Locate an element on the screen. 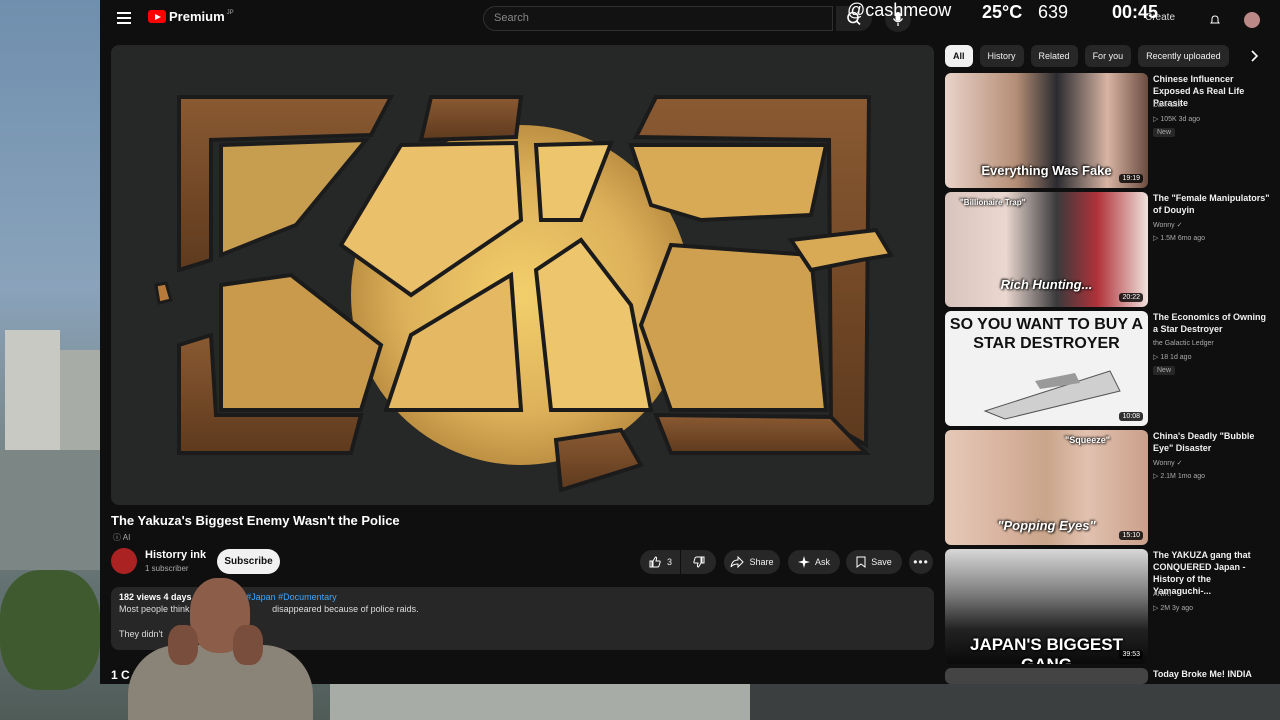 This screenshot has width=1280, height=720. chevron-right-icon is located at coordinates (1254, 56).